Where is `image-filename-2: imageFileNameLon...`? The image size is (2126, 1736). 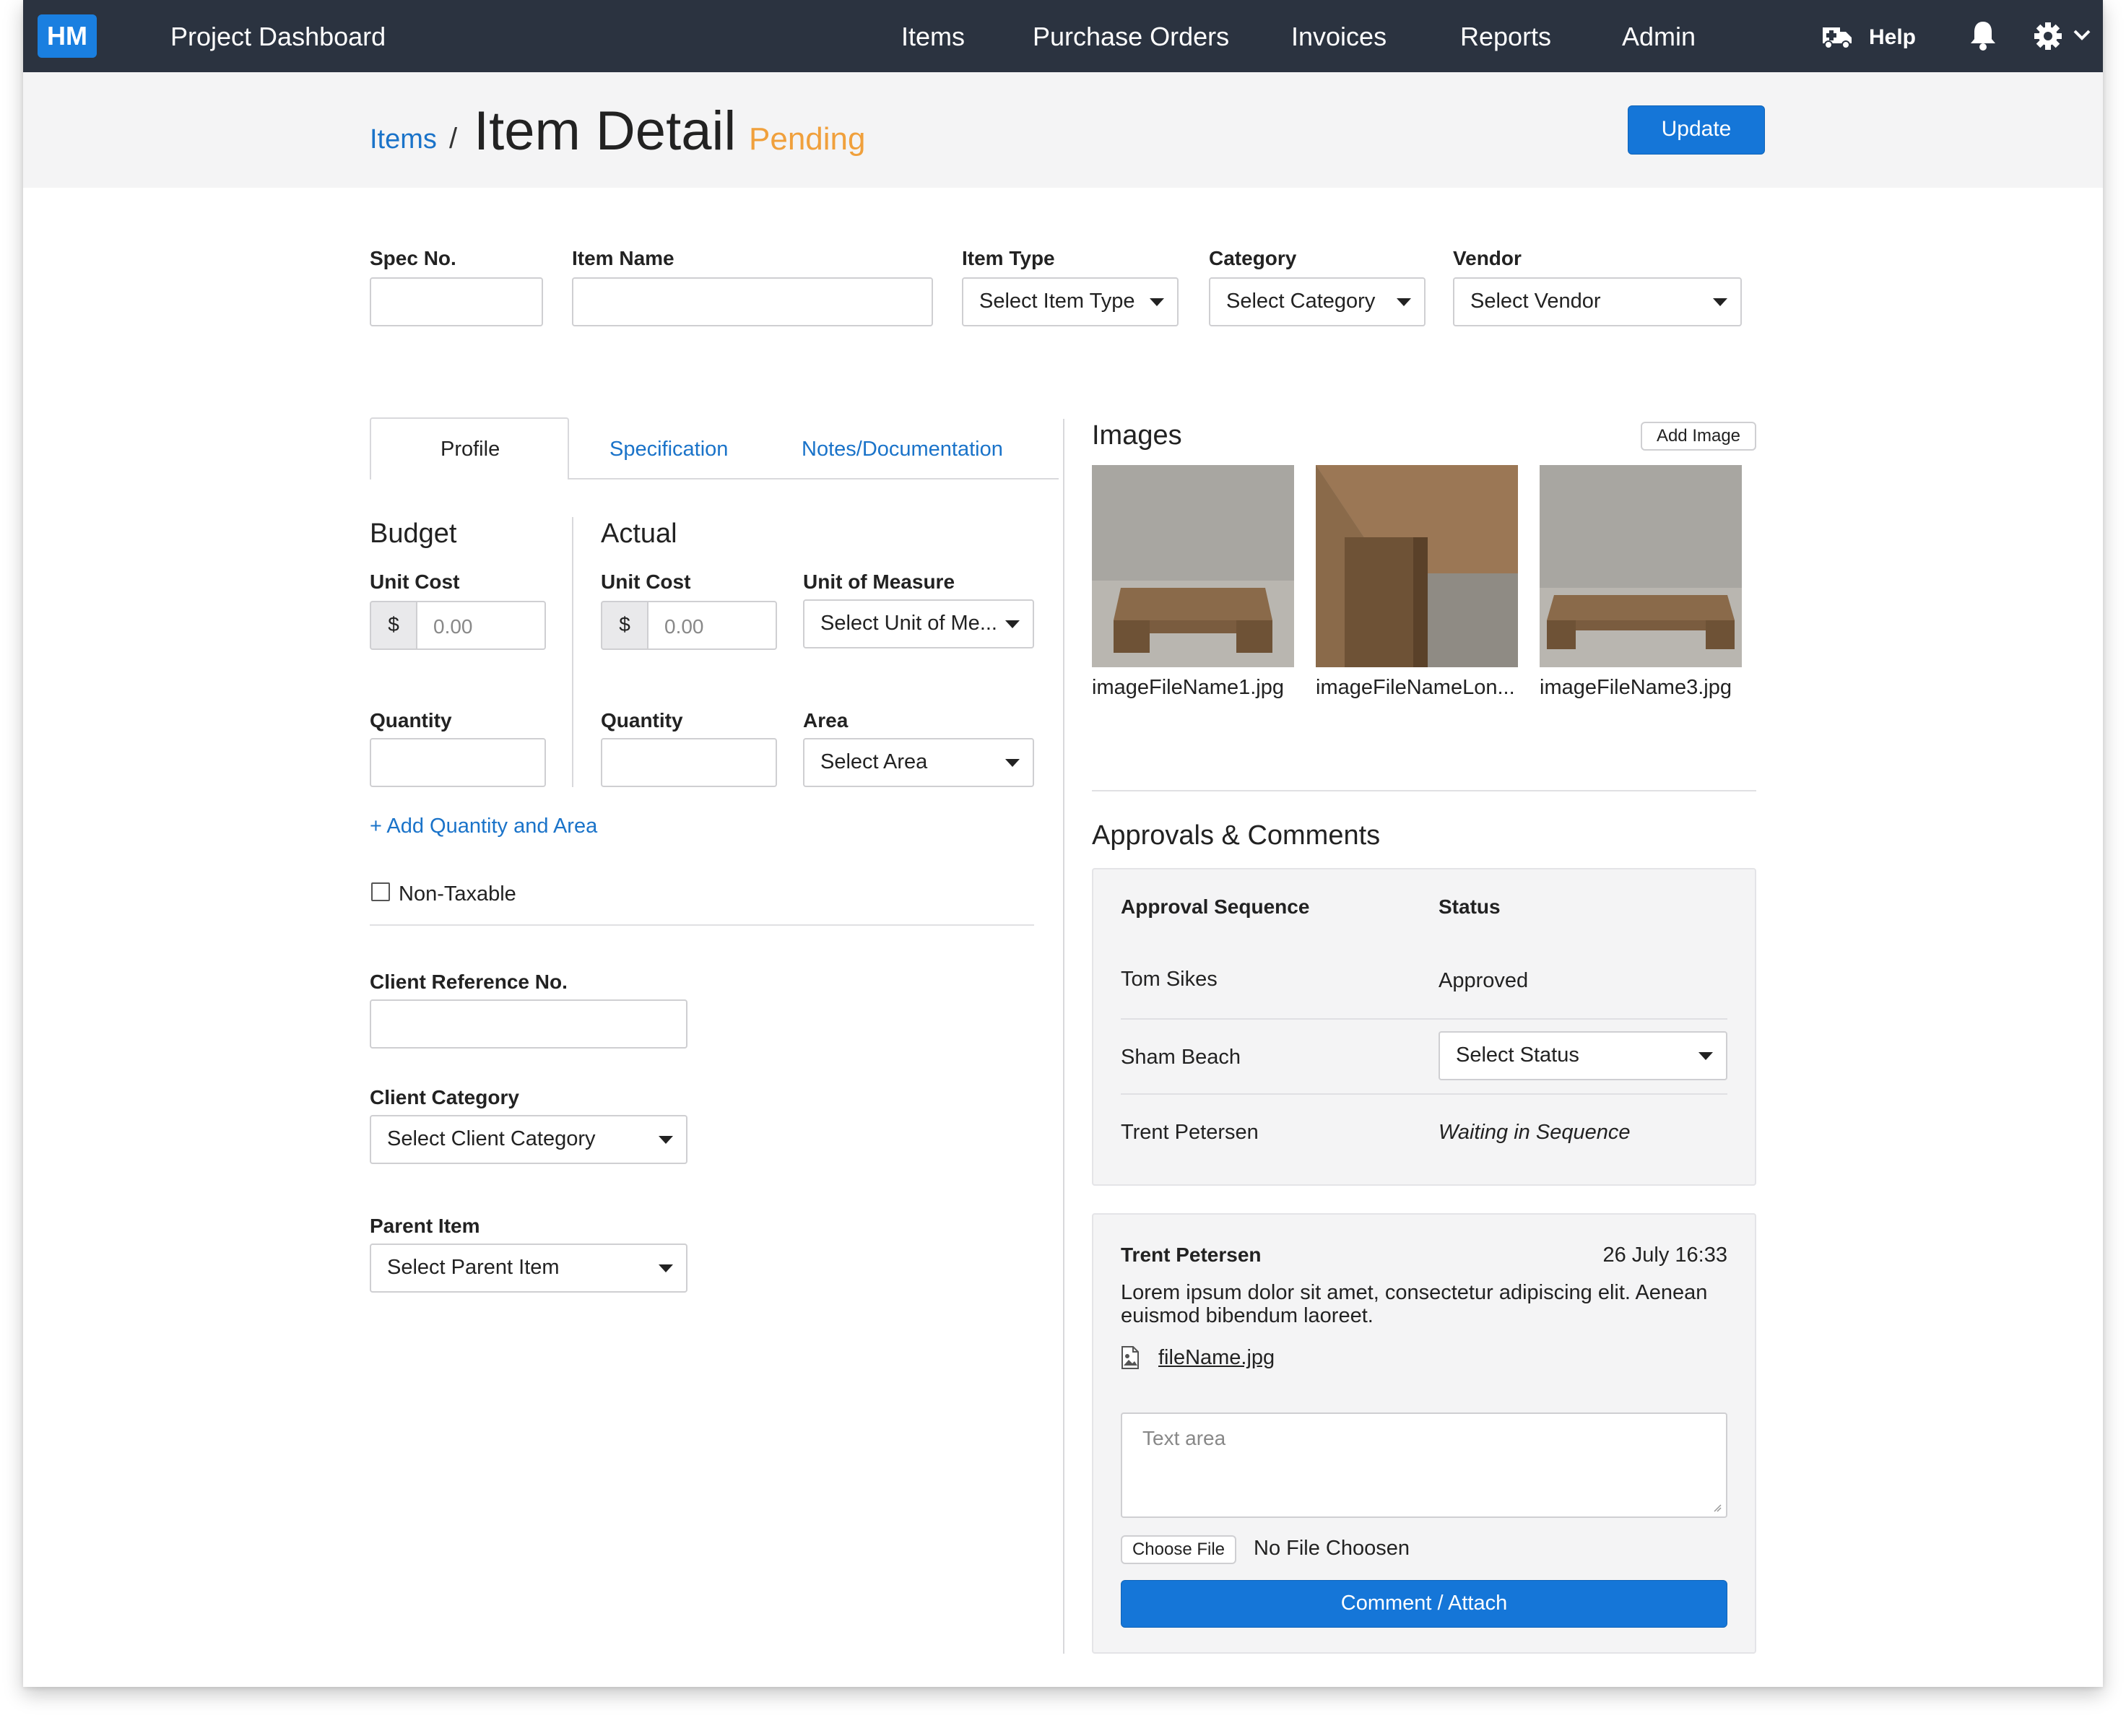 image-filename-2: imageFileNameLon... is located at coordinates (1416, 687).